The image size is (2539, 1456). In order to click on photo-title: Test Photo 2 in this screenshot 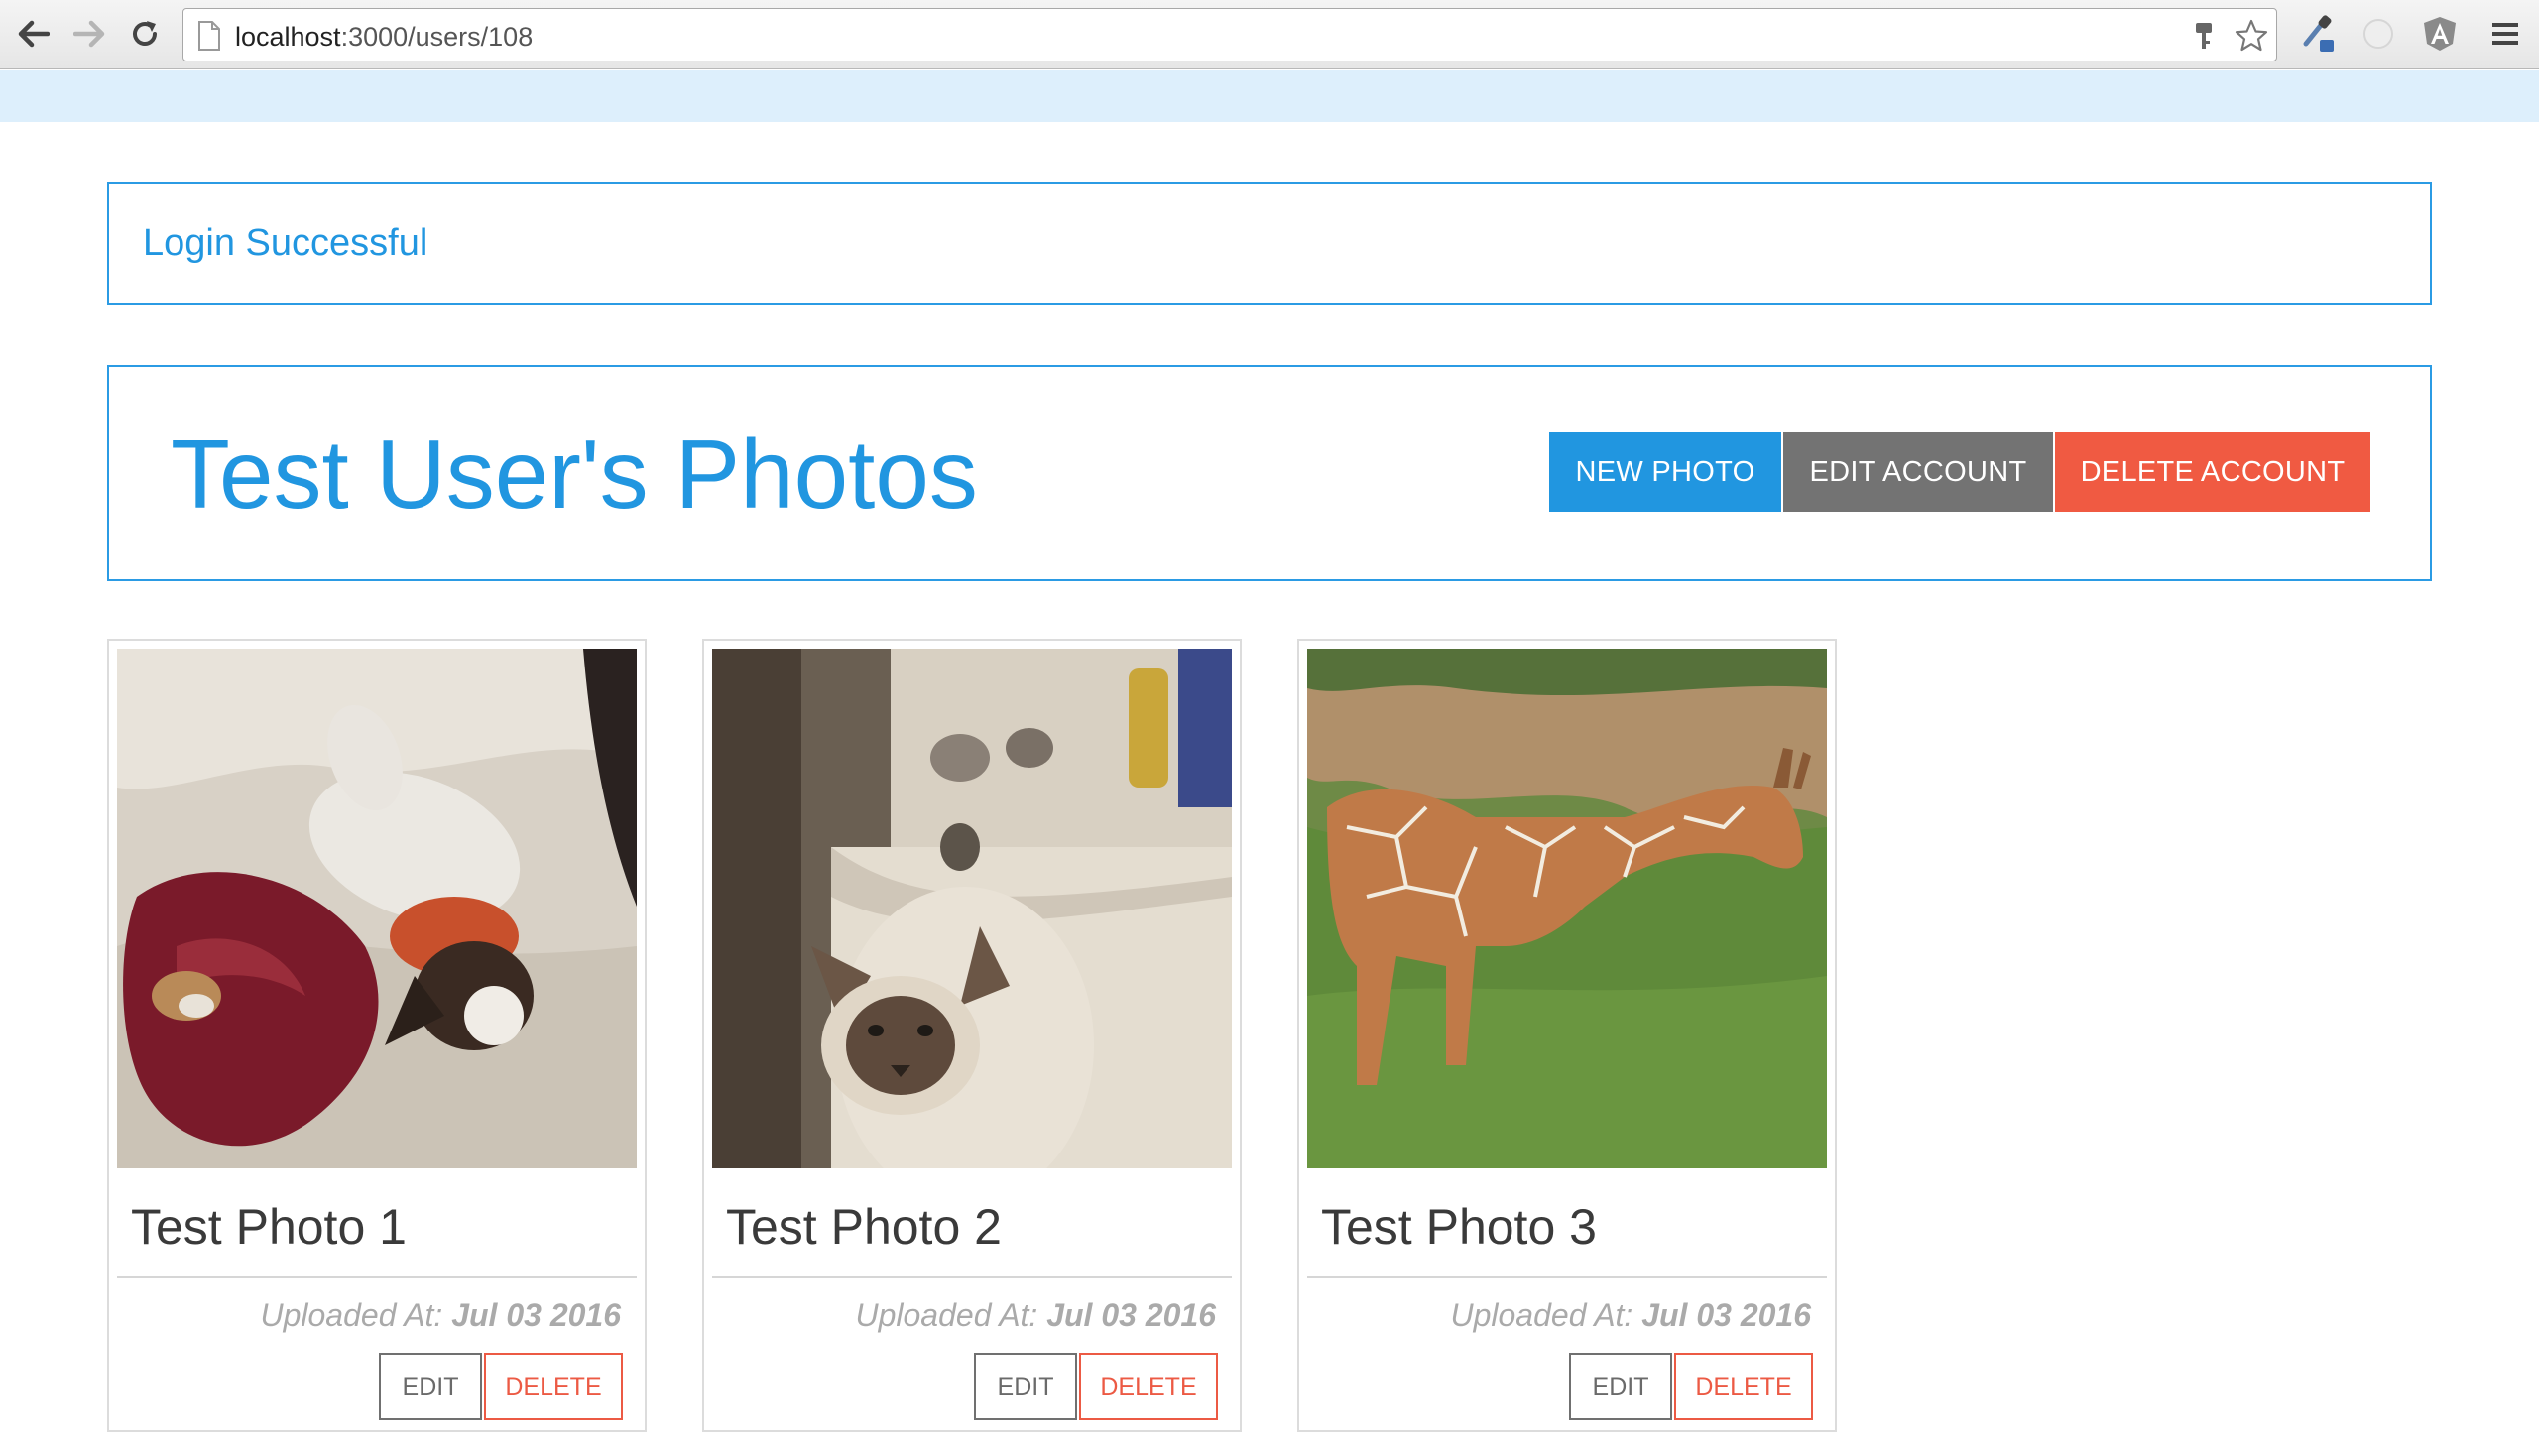, I will do `click(864, 1227)`.